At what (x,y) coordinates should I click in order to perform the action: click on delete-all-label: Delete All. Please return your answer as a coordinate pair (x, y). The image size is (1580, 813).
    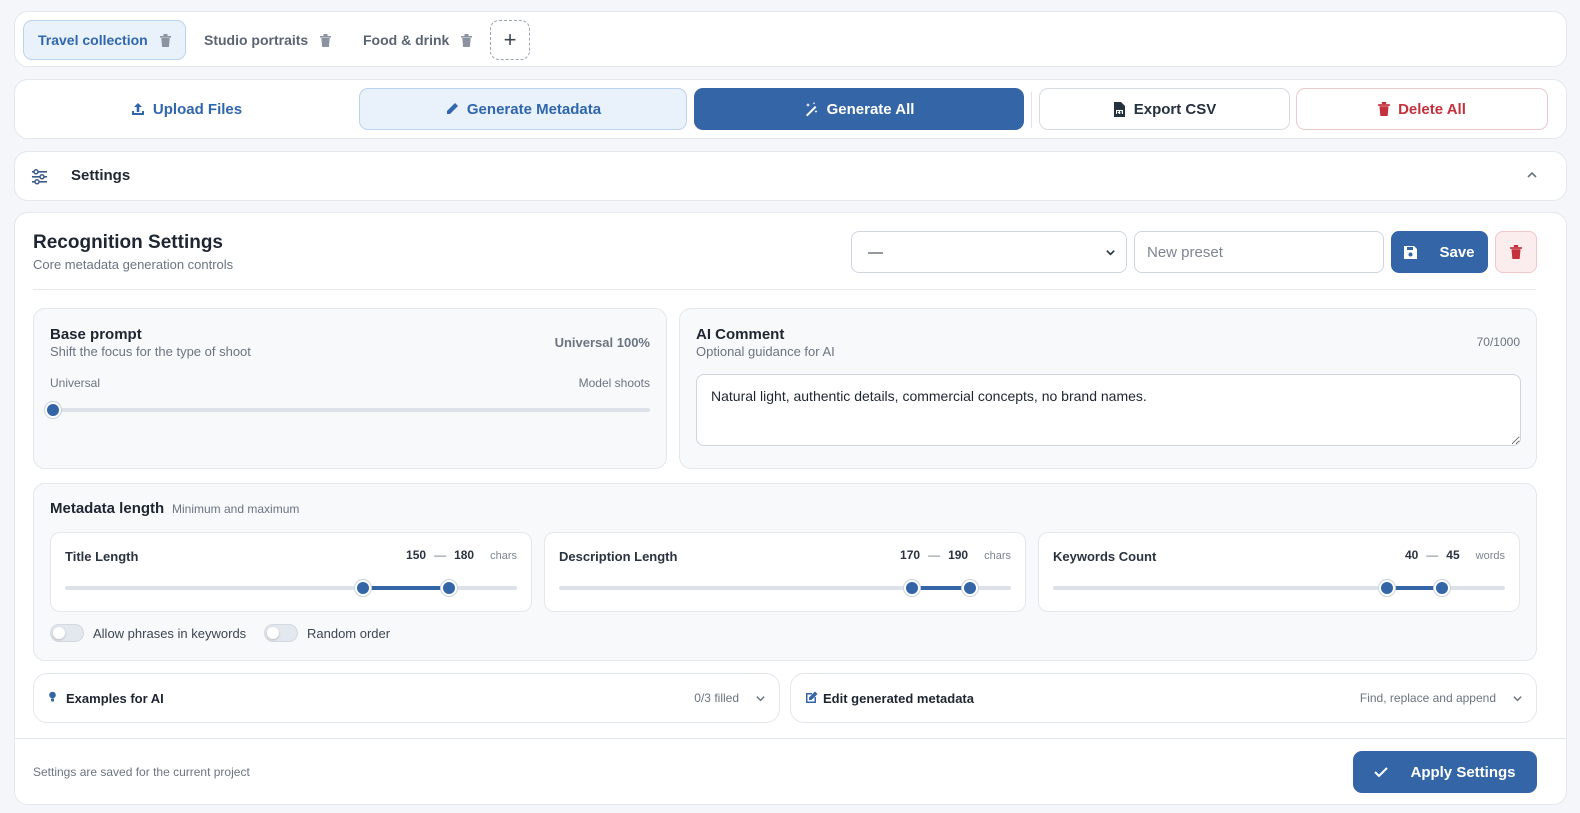
    Looking at the image, I should click on (1432, 109).